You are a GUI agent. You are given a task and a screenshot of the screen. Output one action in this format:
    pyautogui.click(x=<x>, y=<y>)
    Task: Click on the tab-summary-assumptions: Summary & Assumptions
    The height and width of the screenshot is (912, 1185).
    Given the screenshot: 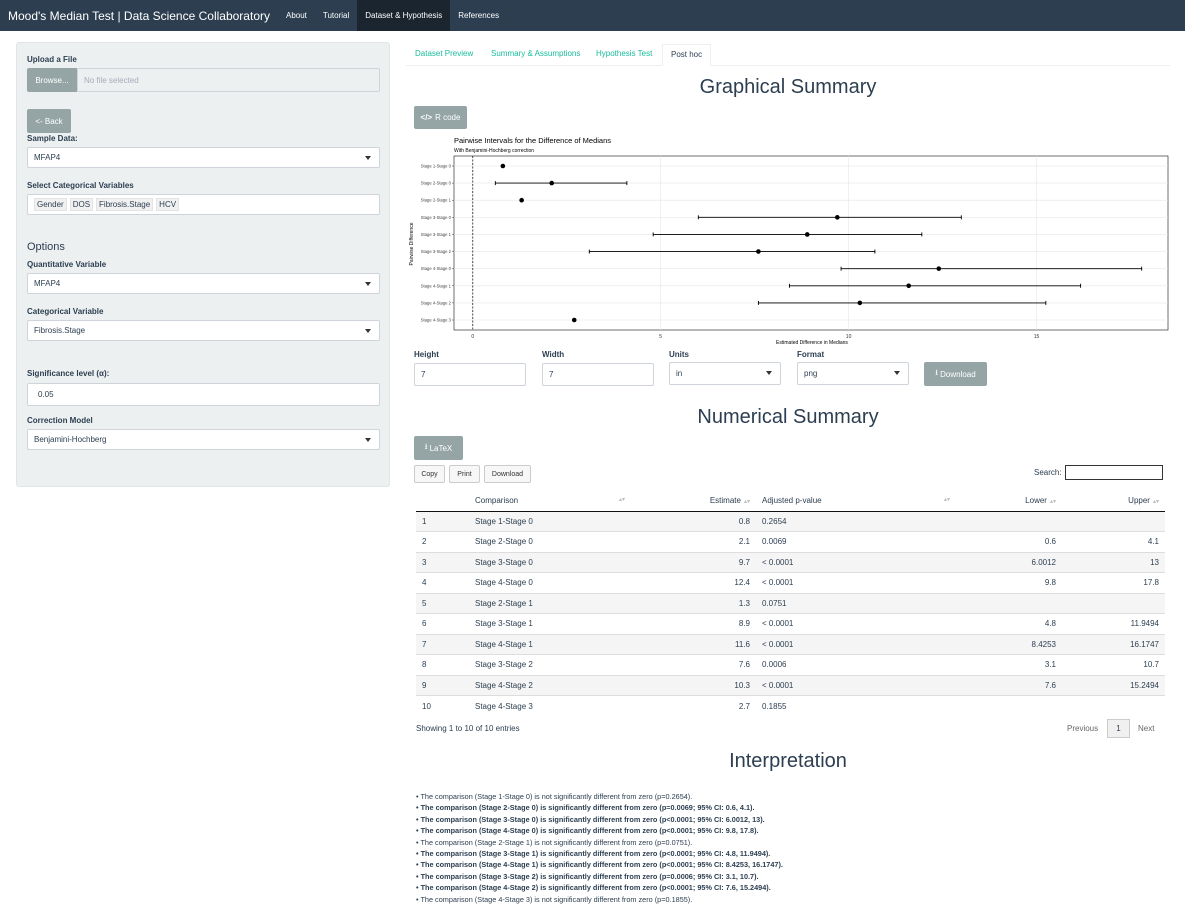 What is the action you would take?
    pyautogui.click(x=535, y=55)
    